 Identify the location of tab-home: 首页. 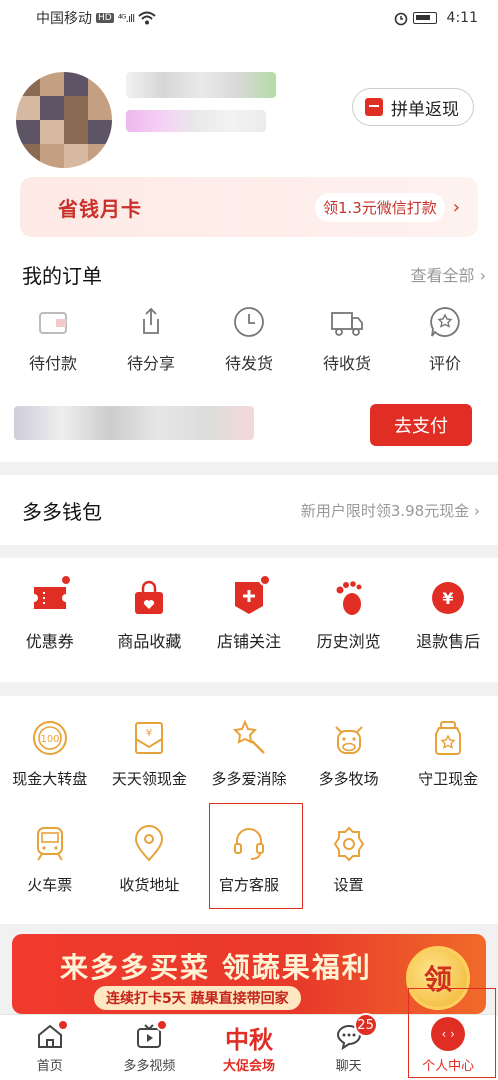
(50, 1047).